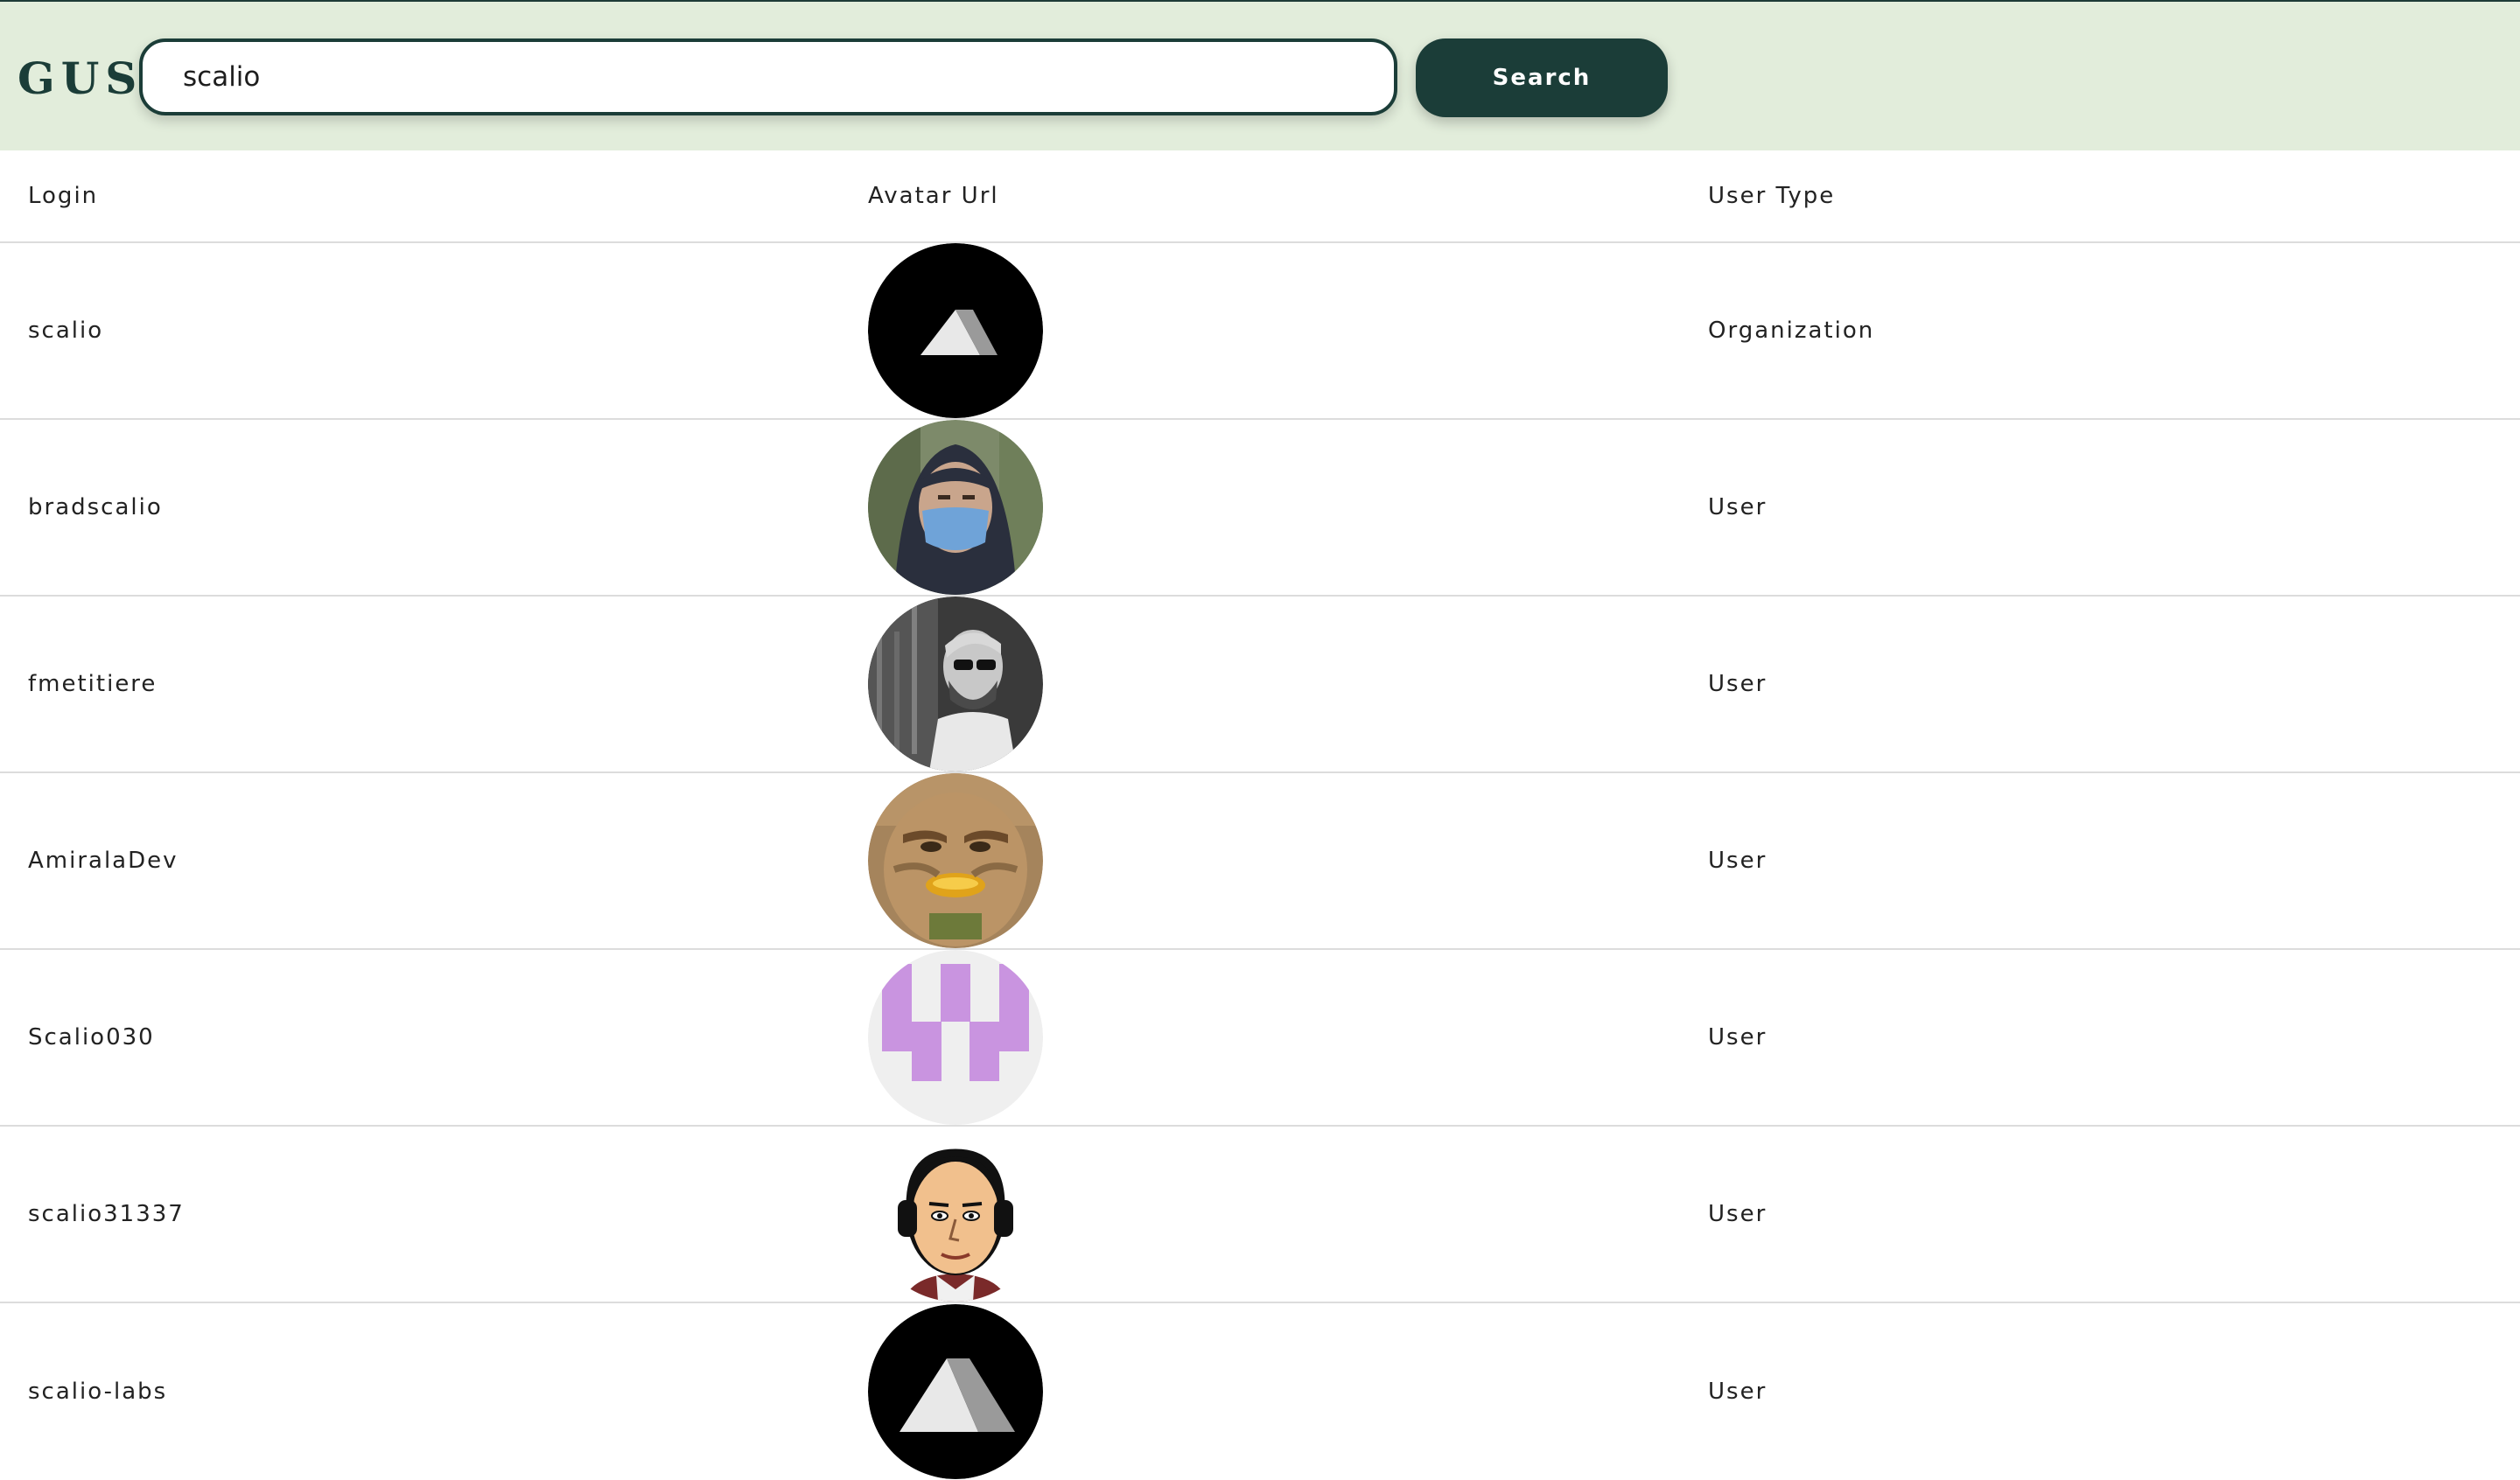  What do you see at coordinates (103, 861) in the screenshot?
I see `login-cell: AmiralaDev` at bounding box center [103, 861].